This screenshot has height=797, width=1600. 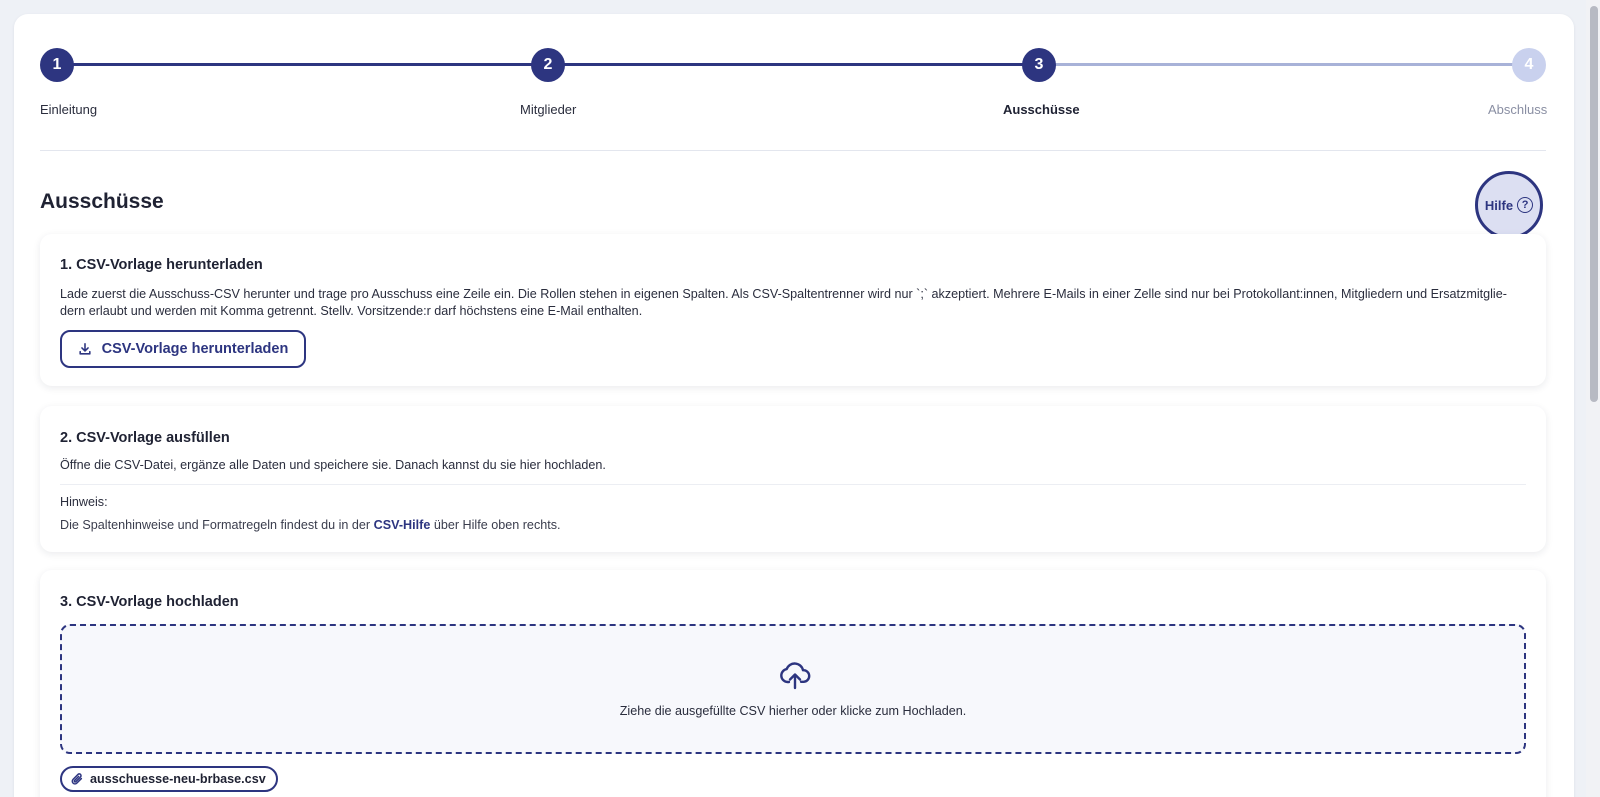 I want to click on card-download-title: 1. CSV-Vorlage herunterladen, so click(x=161, y=265).